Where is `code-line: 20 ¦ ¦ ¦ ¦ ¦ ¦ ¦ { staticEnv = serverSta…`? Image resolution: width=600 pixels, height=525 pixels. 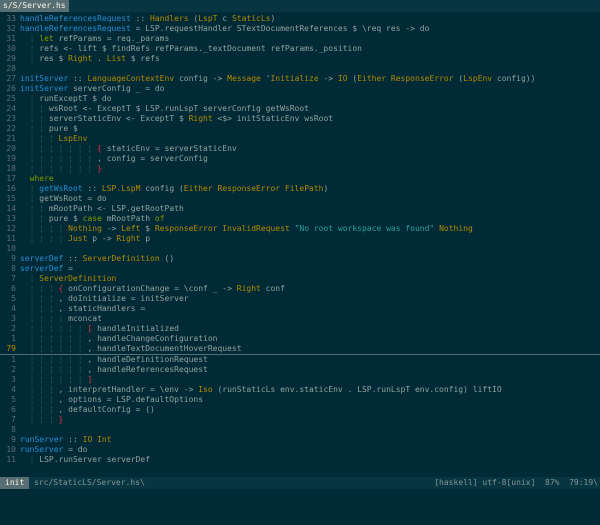 code-line: 20 ¦ ¦ ¦ ¦ ¦ ¦ ¦ { staticEnv = serverSta… is located at coordinates (300, 149).